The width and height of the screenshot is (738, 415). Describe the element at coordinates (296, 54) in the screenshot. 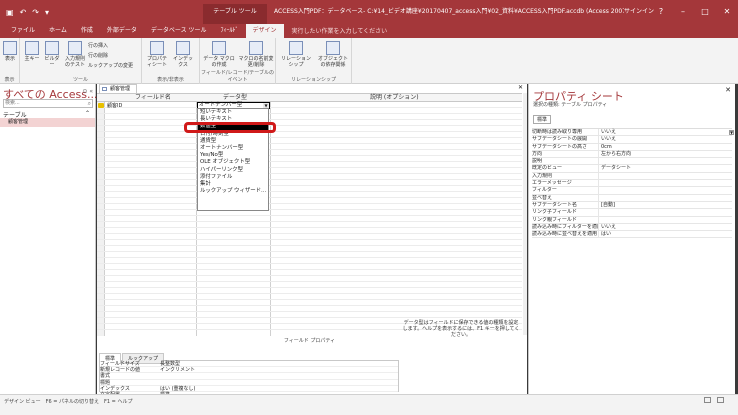

I see `relationships-button: リレーションシップ` at that location.